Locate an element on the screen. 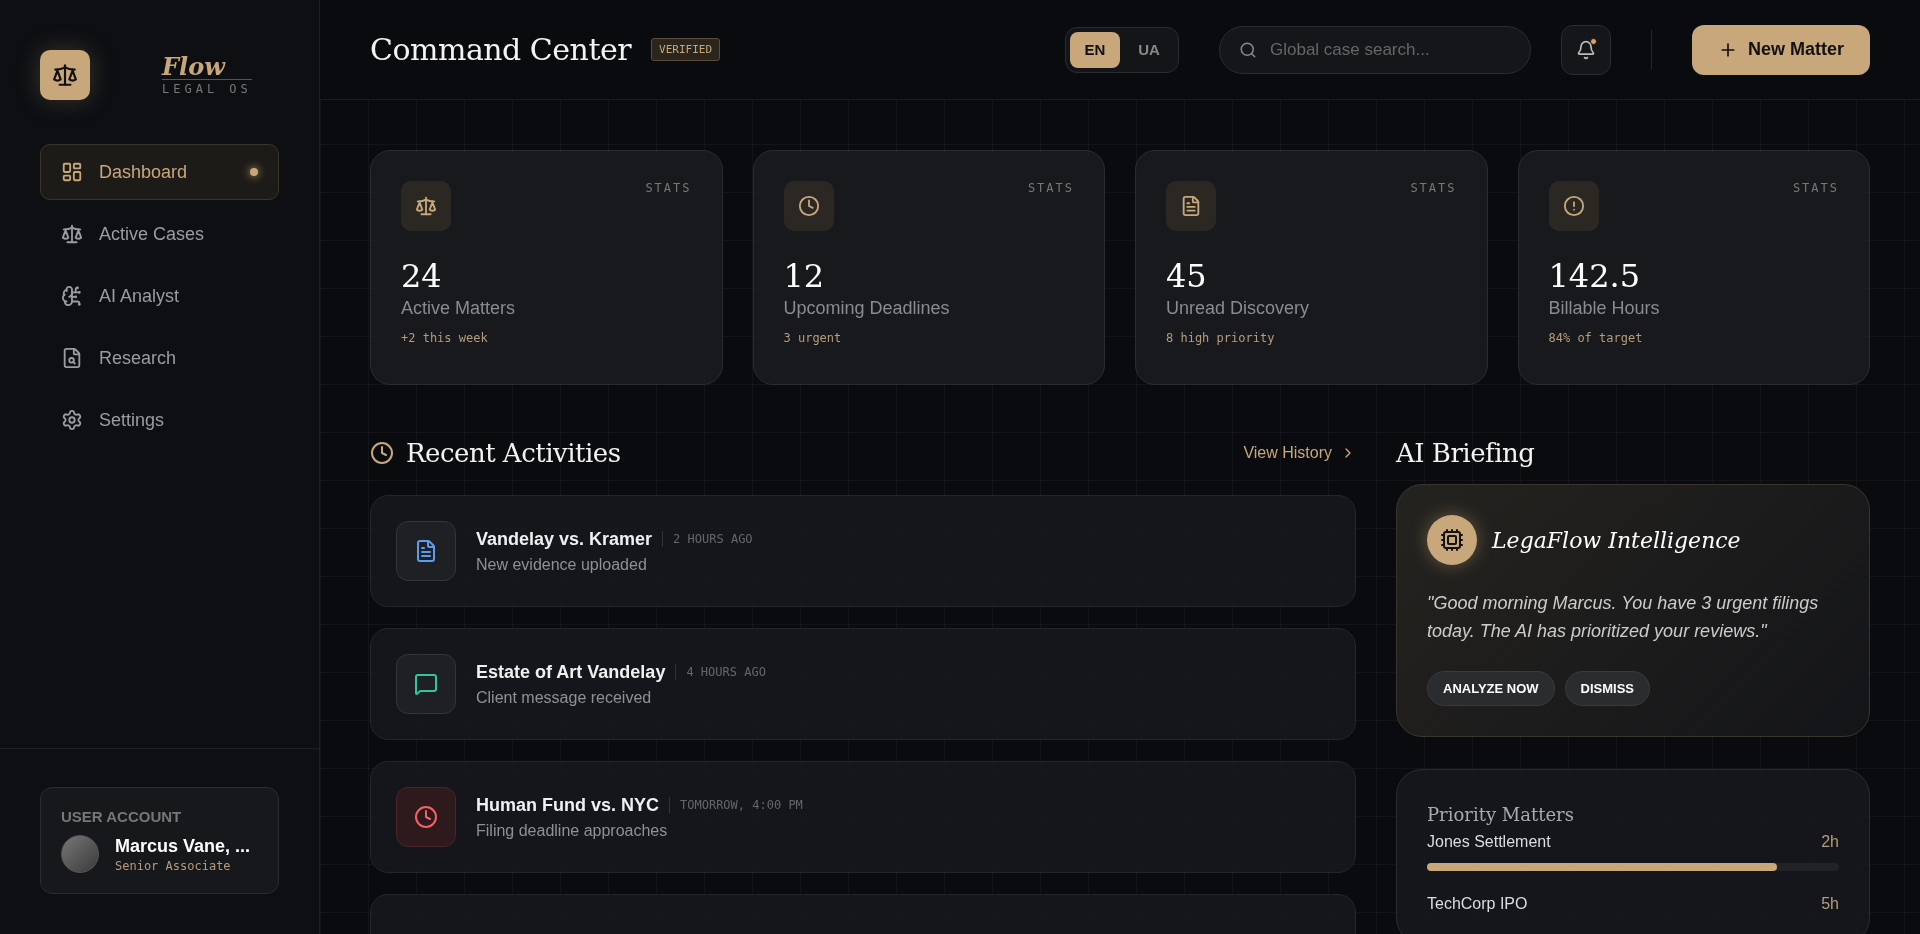  stat-note: 84% of target is located at coordinates (1596, 338).